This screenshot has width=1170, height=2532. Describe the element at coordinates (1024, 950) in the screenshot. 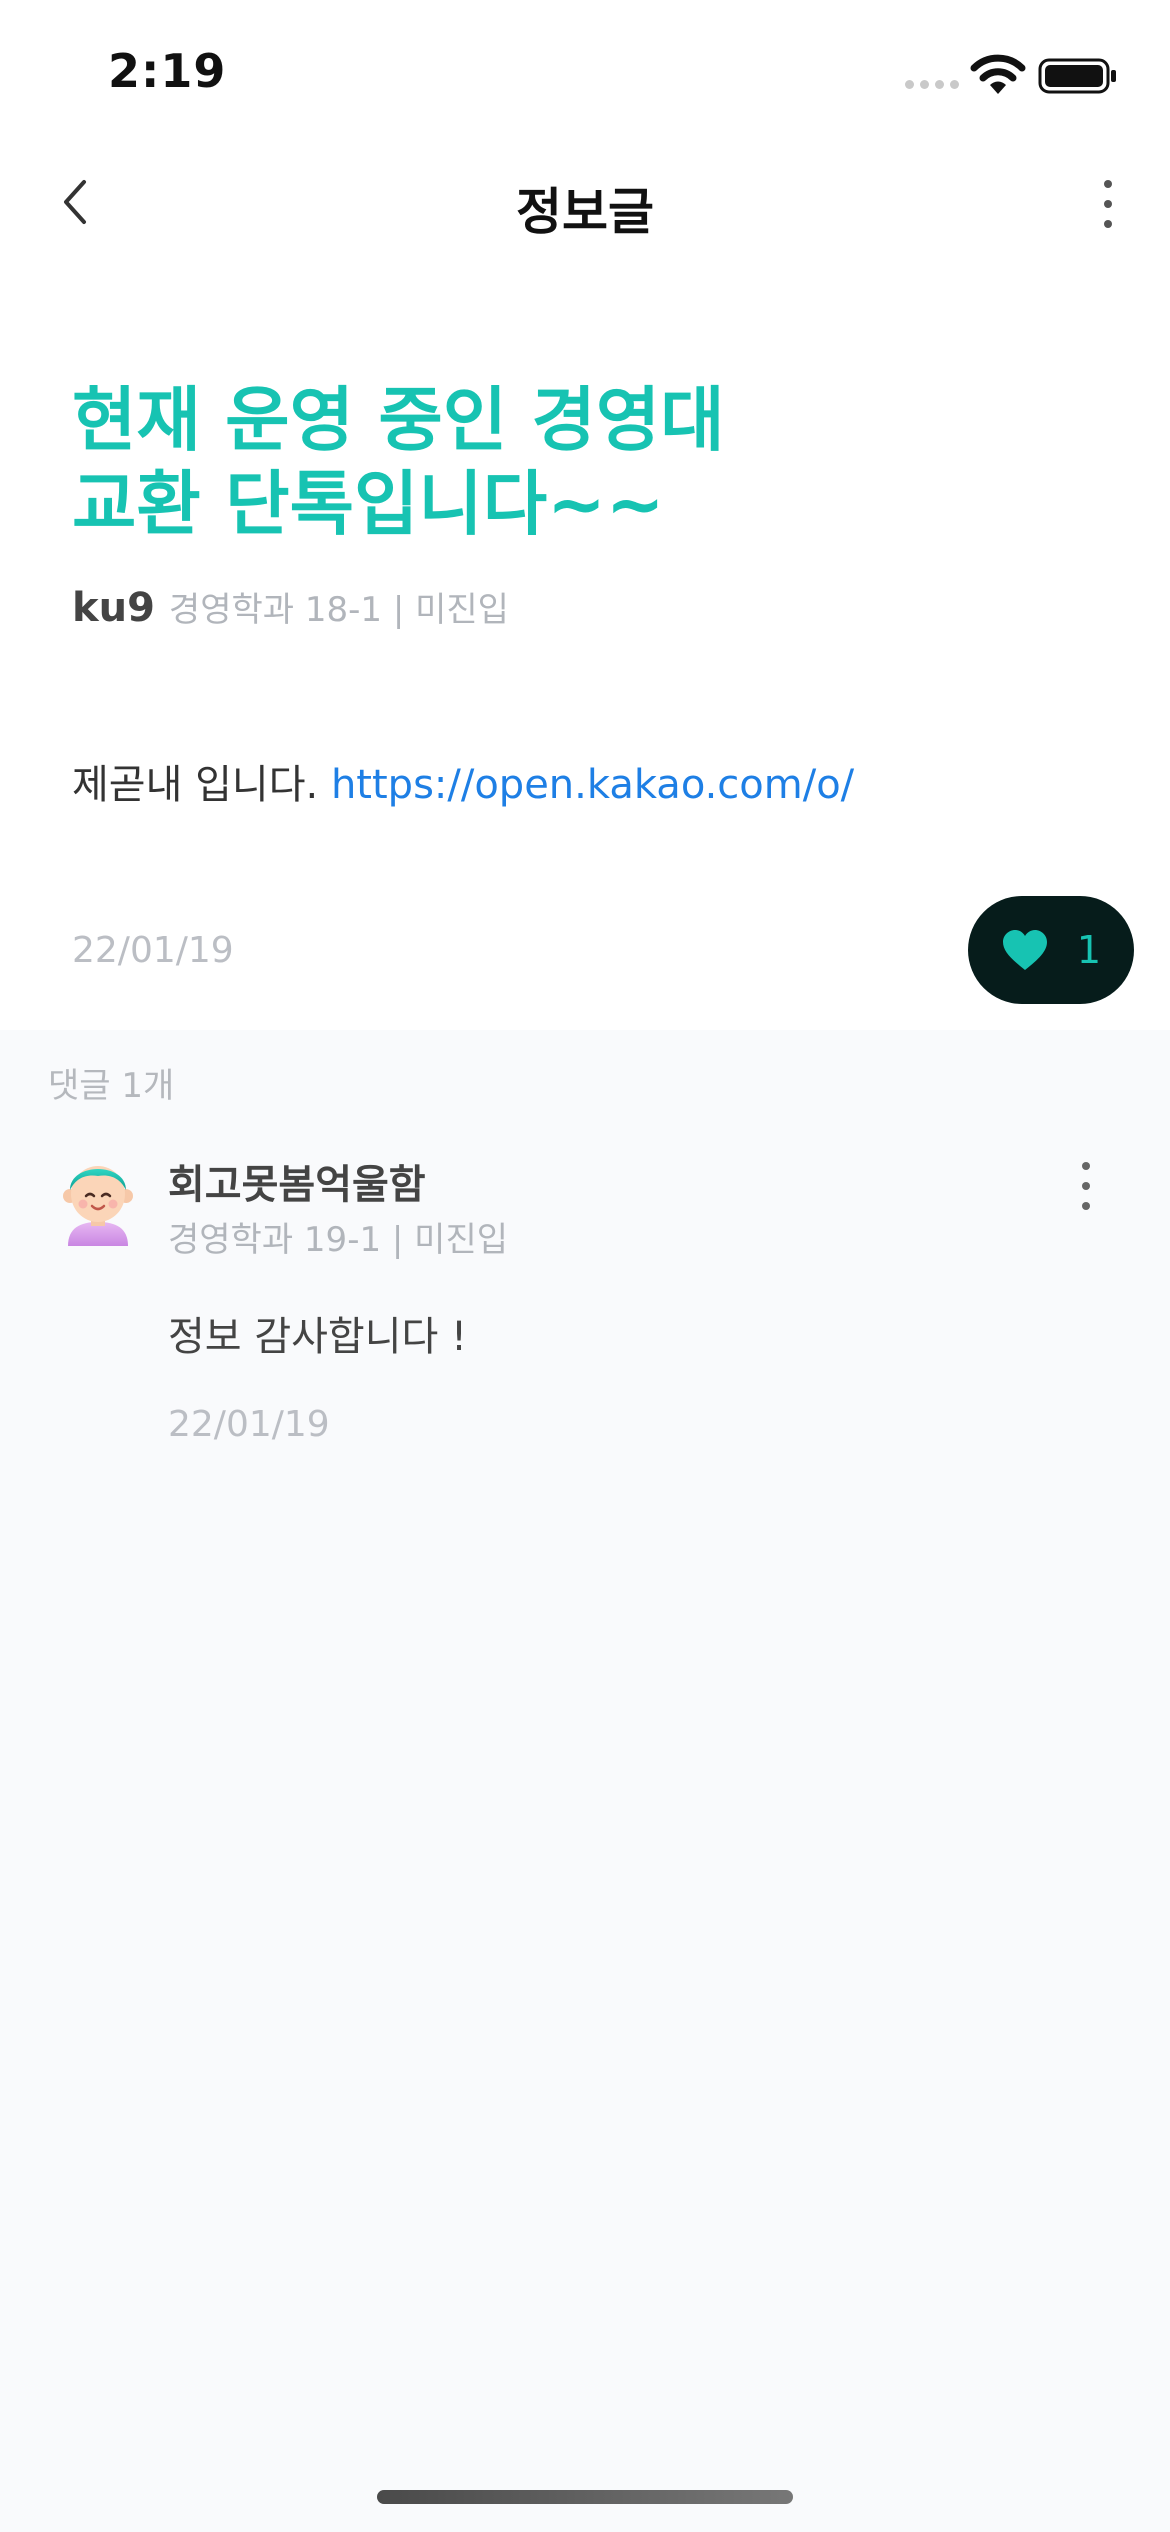

I see `heart-icon` at that location.